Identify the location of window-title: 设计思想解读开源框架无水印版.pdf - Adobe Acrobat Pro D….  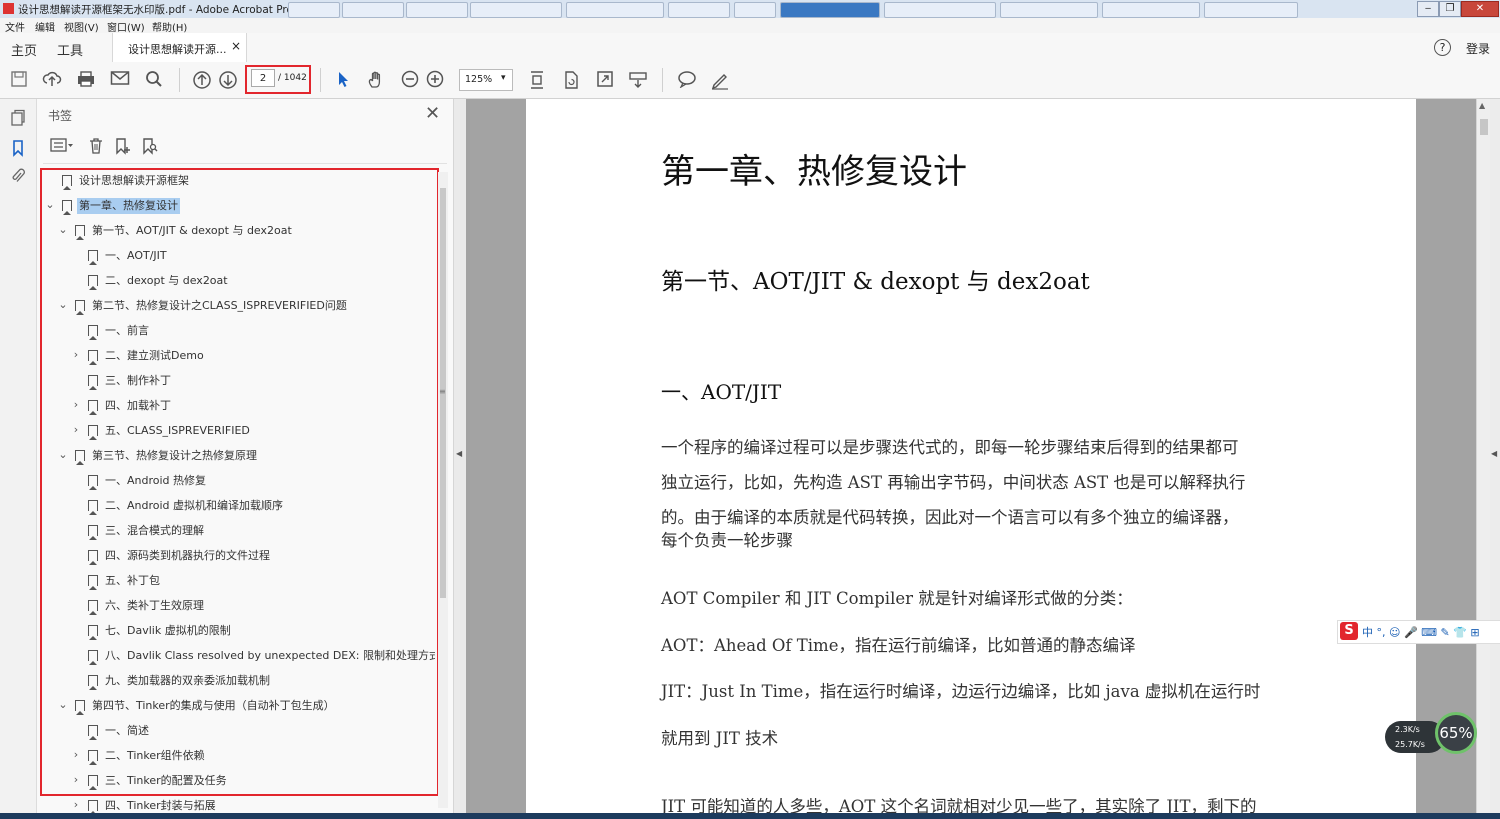
(165, 10).